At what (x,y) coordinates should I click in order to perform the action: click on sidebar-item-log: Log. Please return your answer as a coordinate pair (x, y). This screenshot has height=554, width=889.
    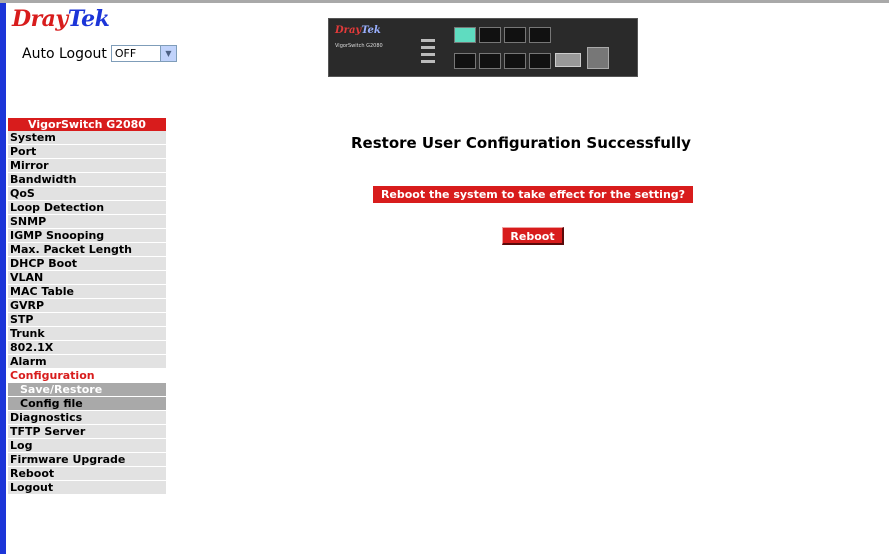
    Looking at the image, I should click on (87, 446).